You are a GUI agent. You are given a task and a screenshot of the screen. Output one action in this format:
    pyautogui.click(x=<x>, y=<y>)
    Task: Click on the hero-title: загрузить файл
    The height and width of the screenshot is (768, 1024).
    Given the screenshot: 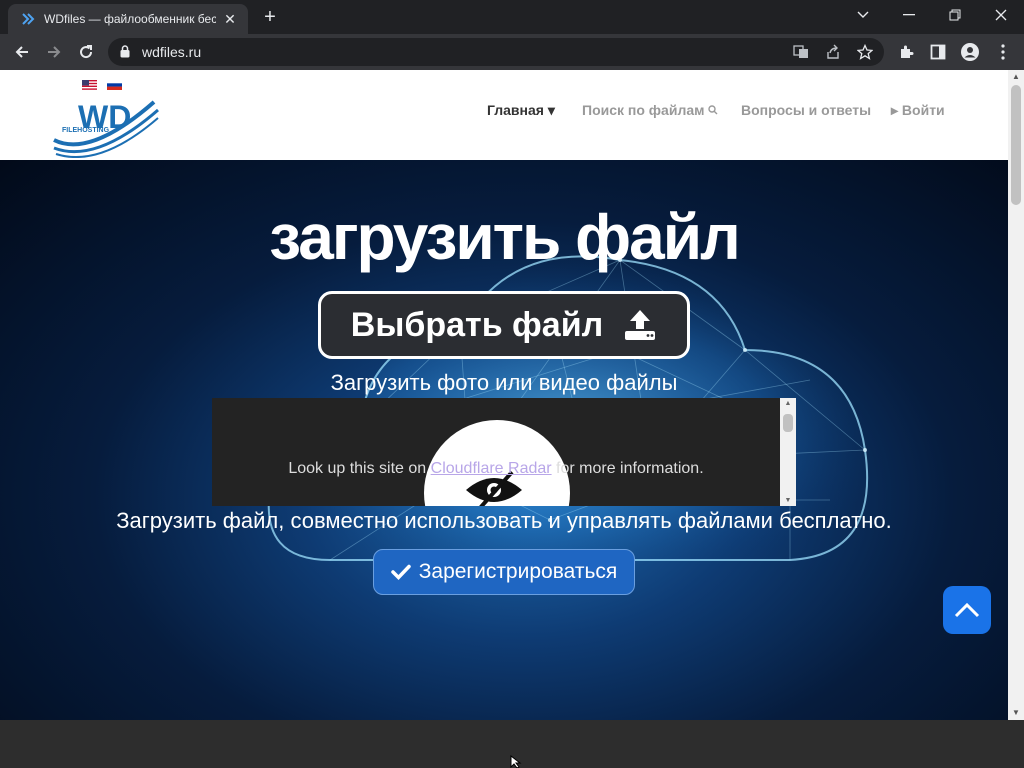 What is the action you would take?
    pyautogui.click(x=504, y=237)
    